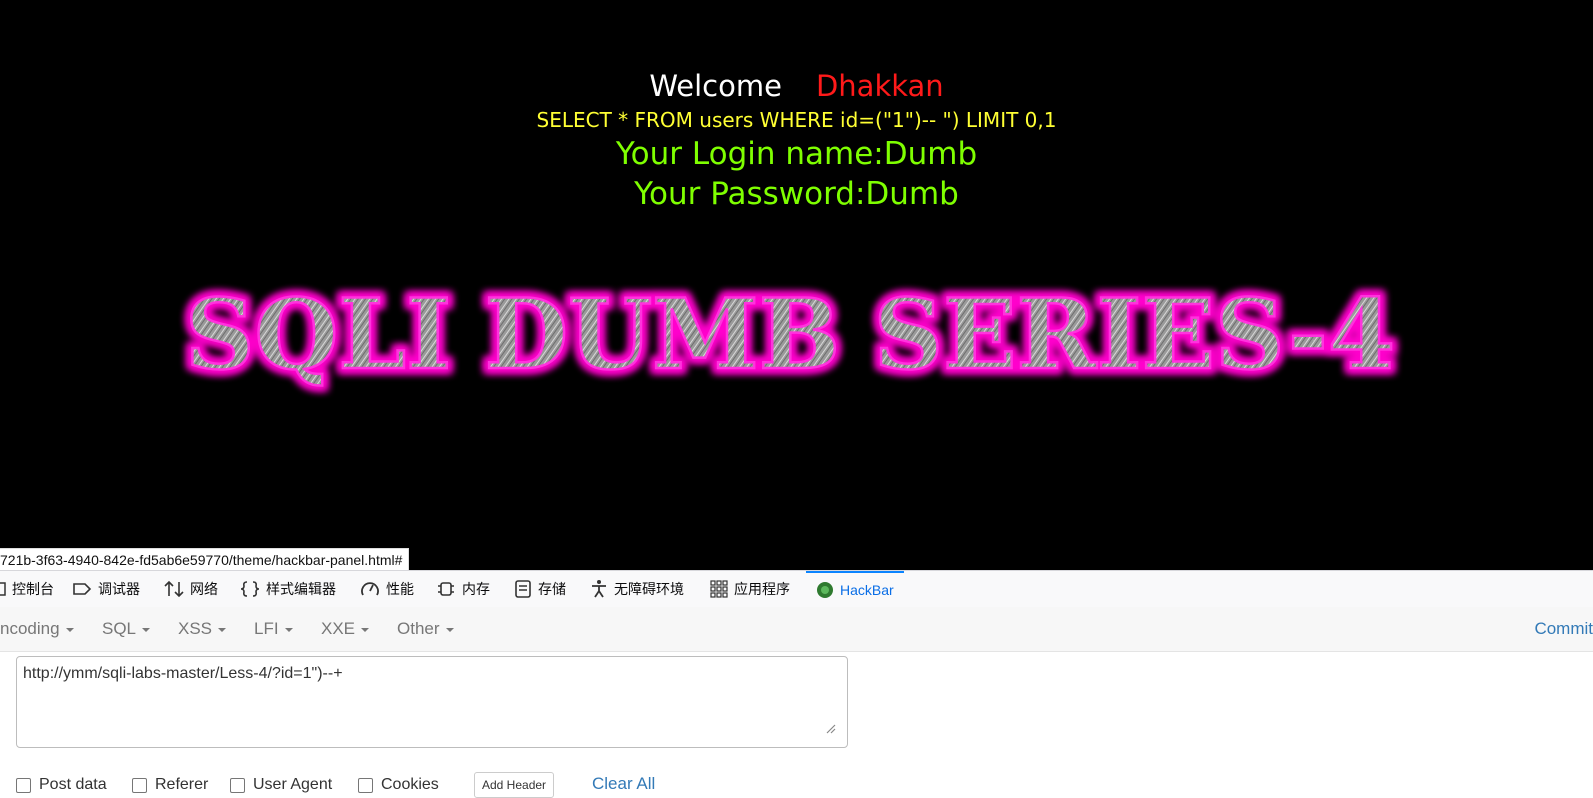  I want to click on tab-label: 网络, so click(204, 589).